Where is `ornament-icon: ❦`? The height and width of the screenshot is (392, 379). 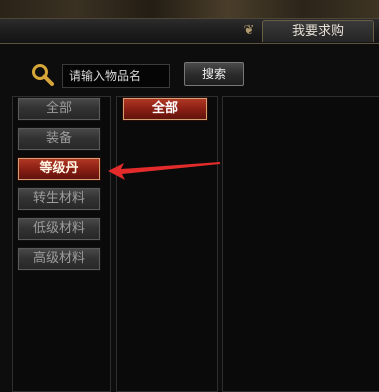
ornament-icon: ❦ is located at coordinates (249, 30).